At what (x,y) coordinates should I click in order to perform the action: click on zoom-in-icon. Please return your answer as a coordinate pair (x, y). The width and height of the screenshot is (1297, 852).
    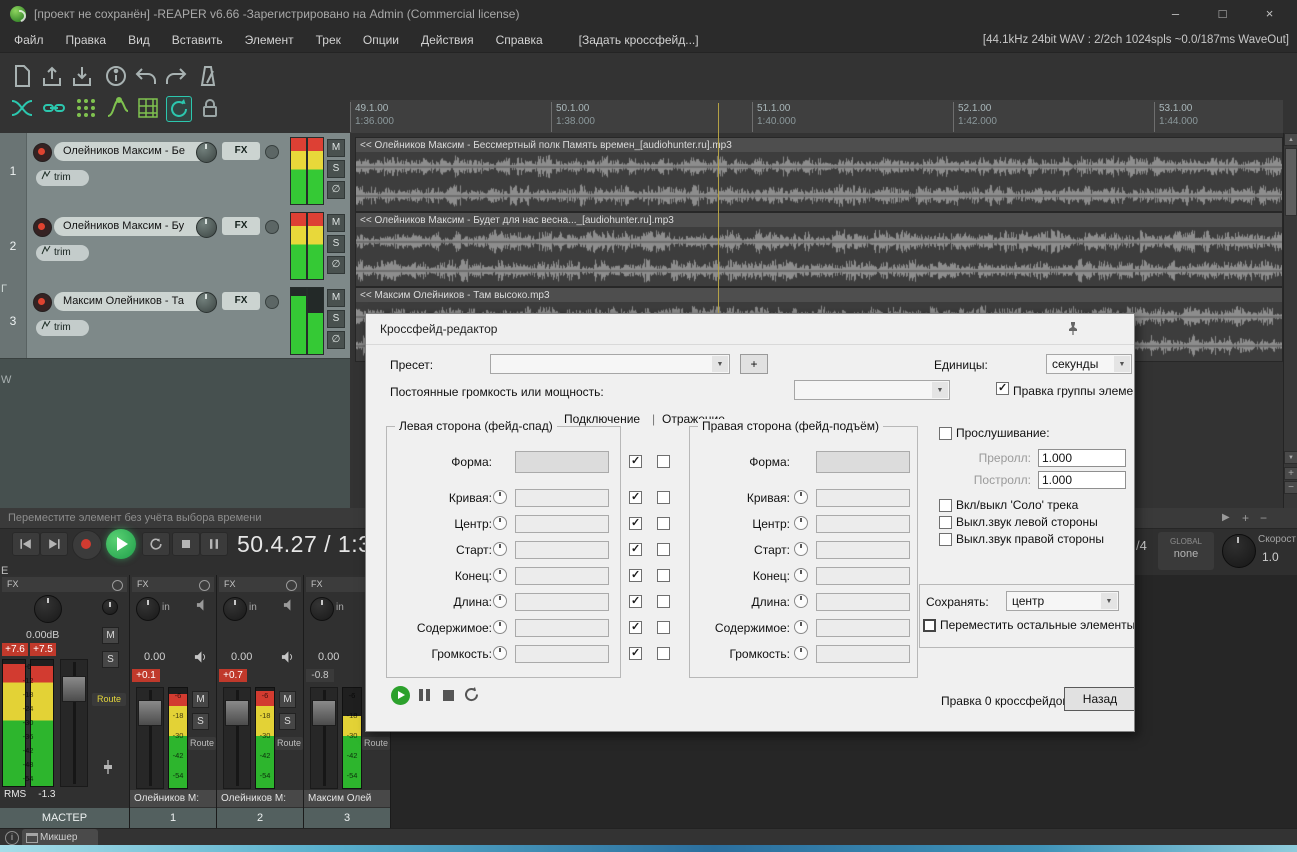
    Looking at the image, I should click on (1290, 473).